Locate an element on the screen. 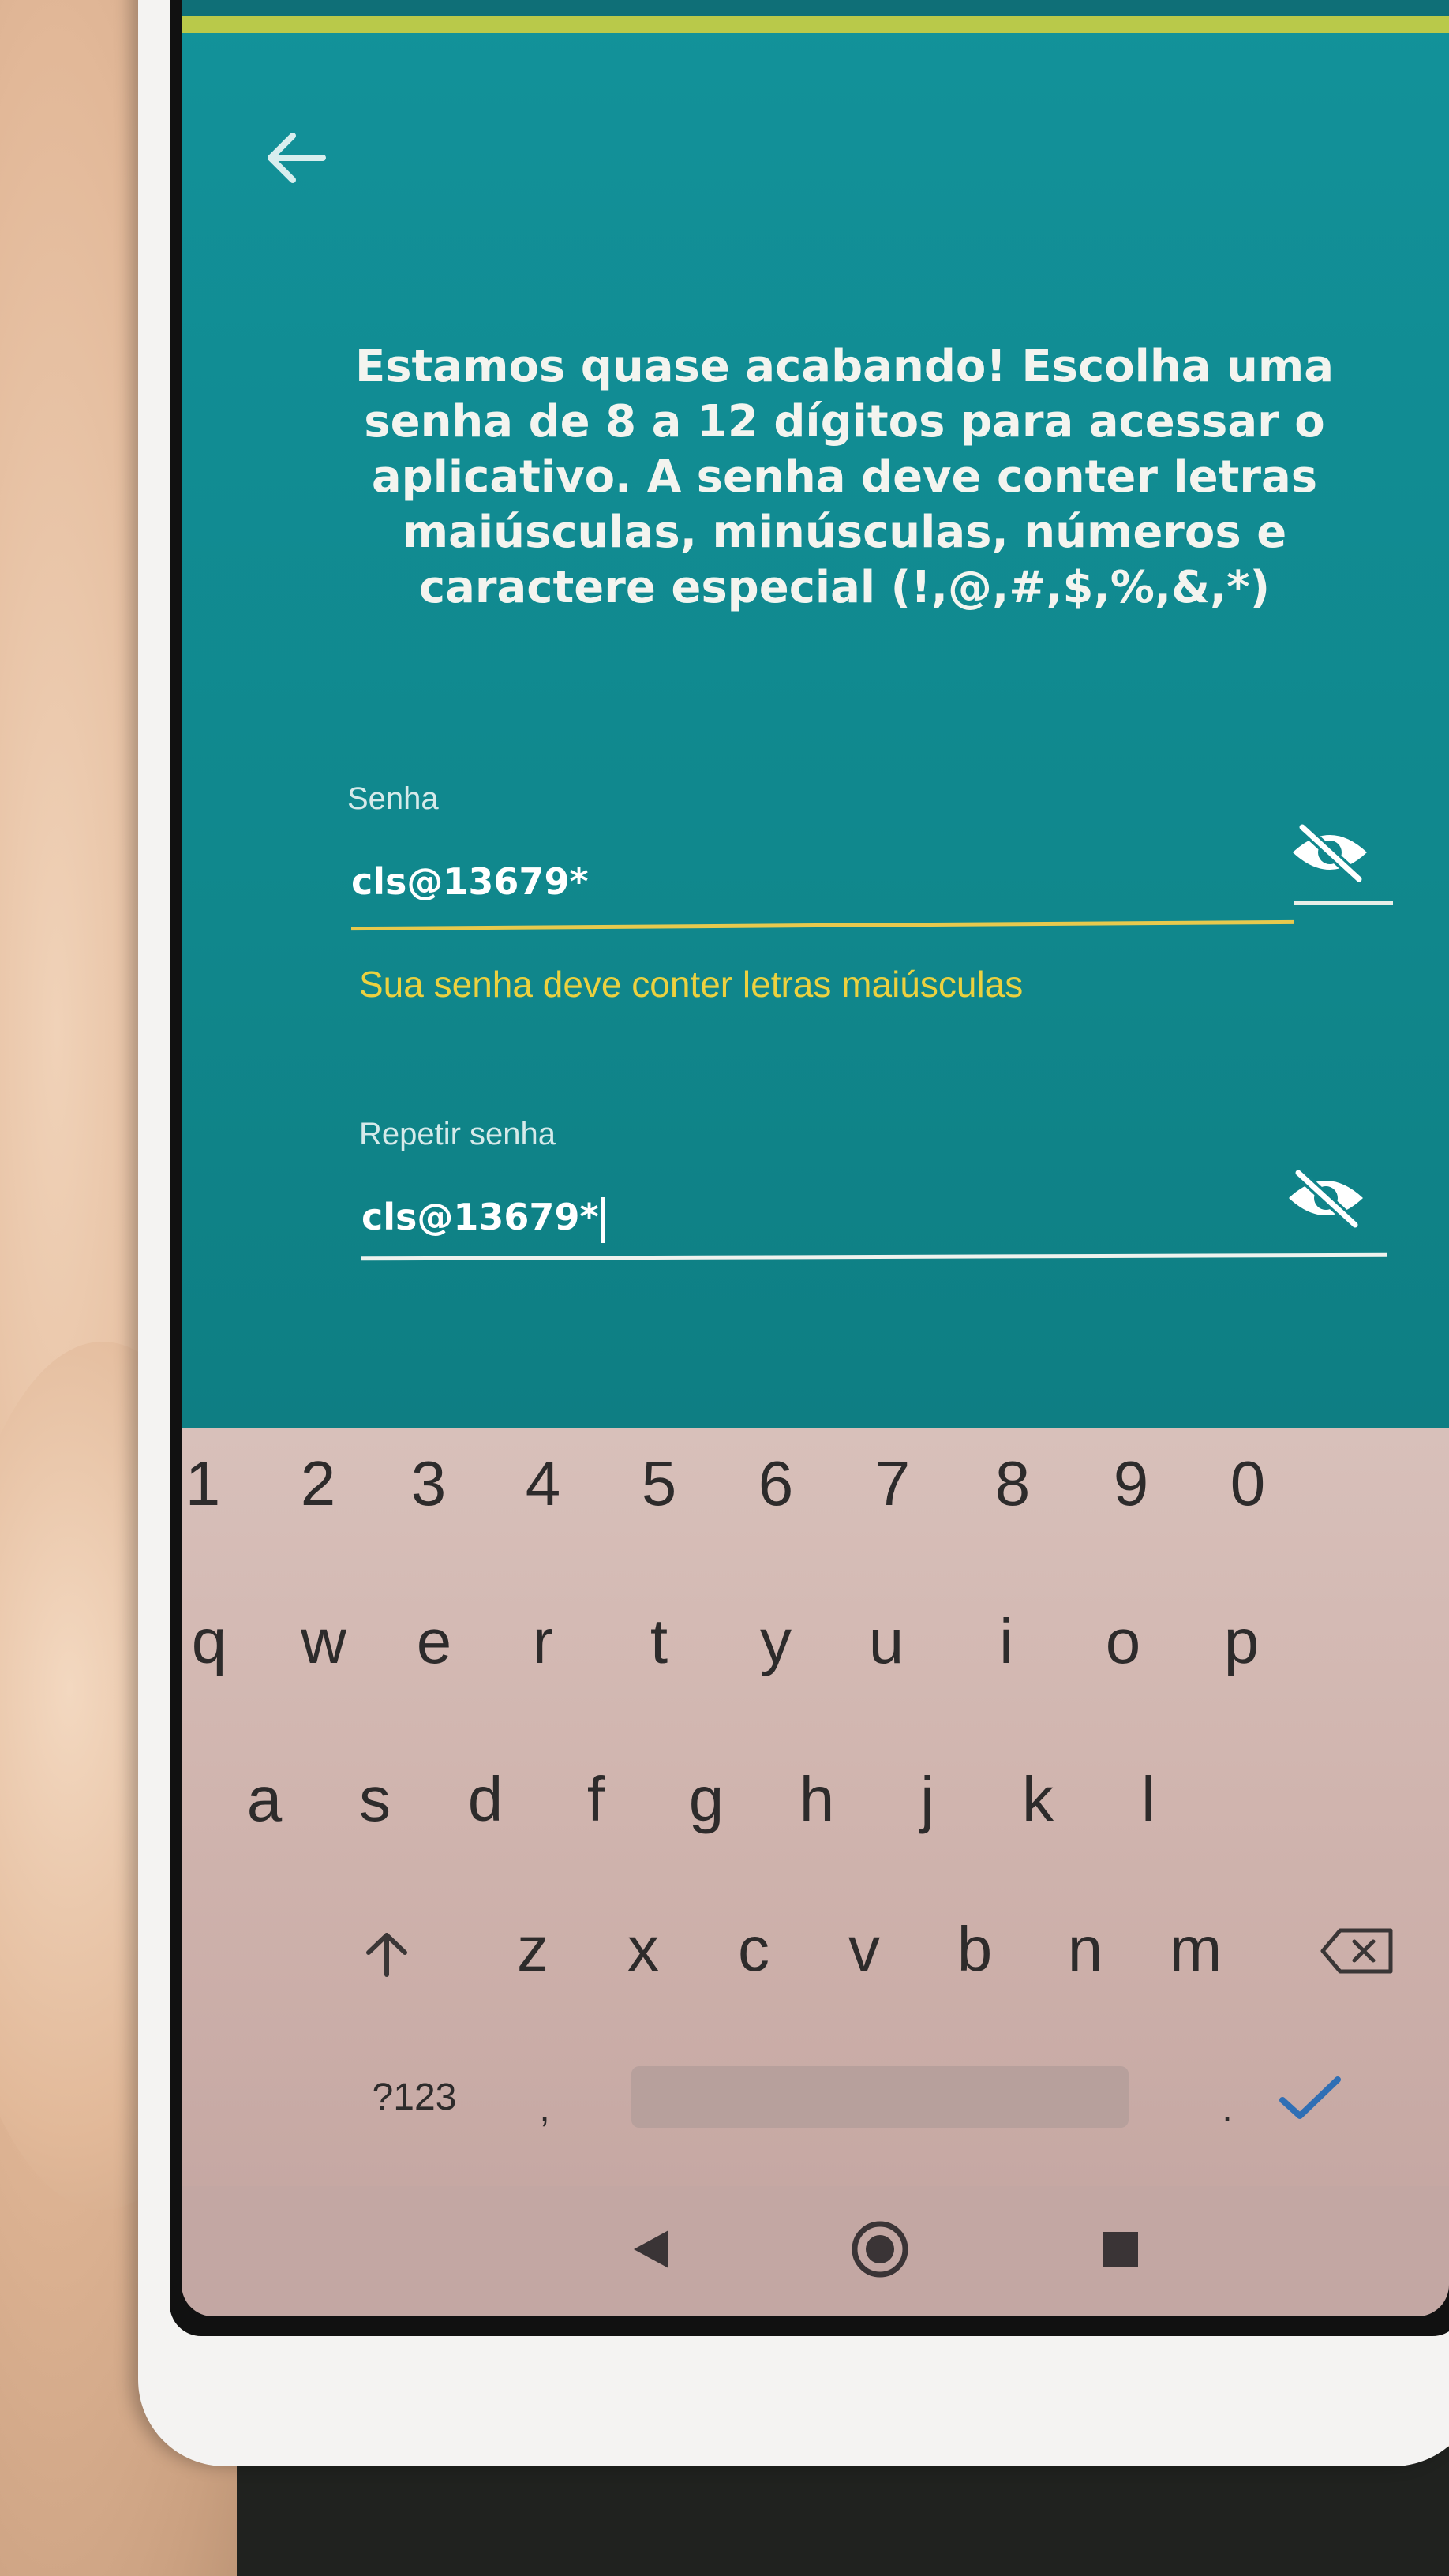 Image resolution: width=1449 pixels, height=2576 pixels. key-4: 4 is located at coordinates (543, 1483).